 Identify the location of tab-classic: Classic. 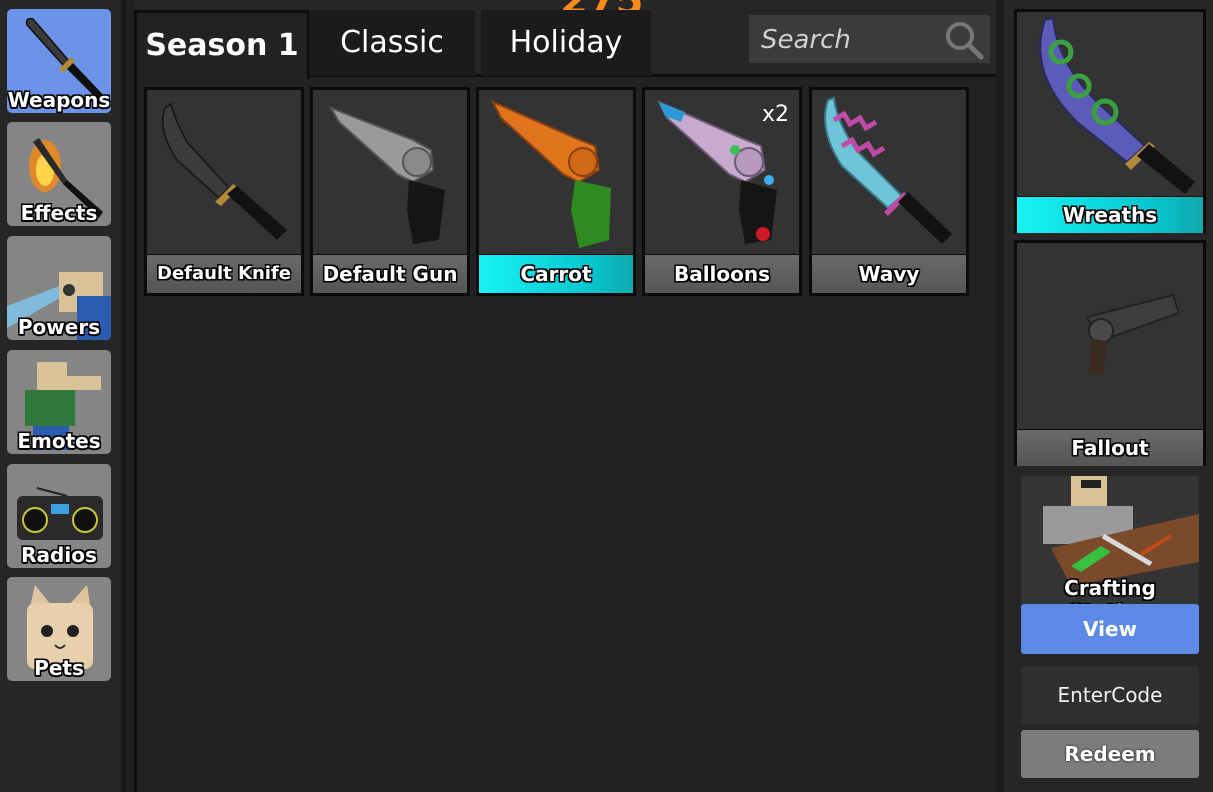
(392, 43).